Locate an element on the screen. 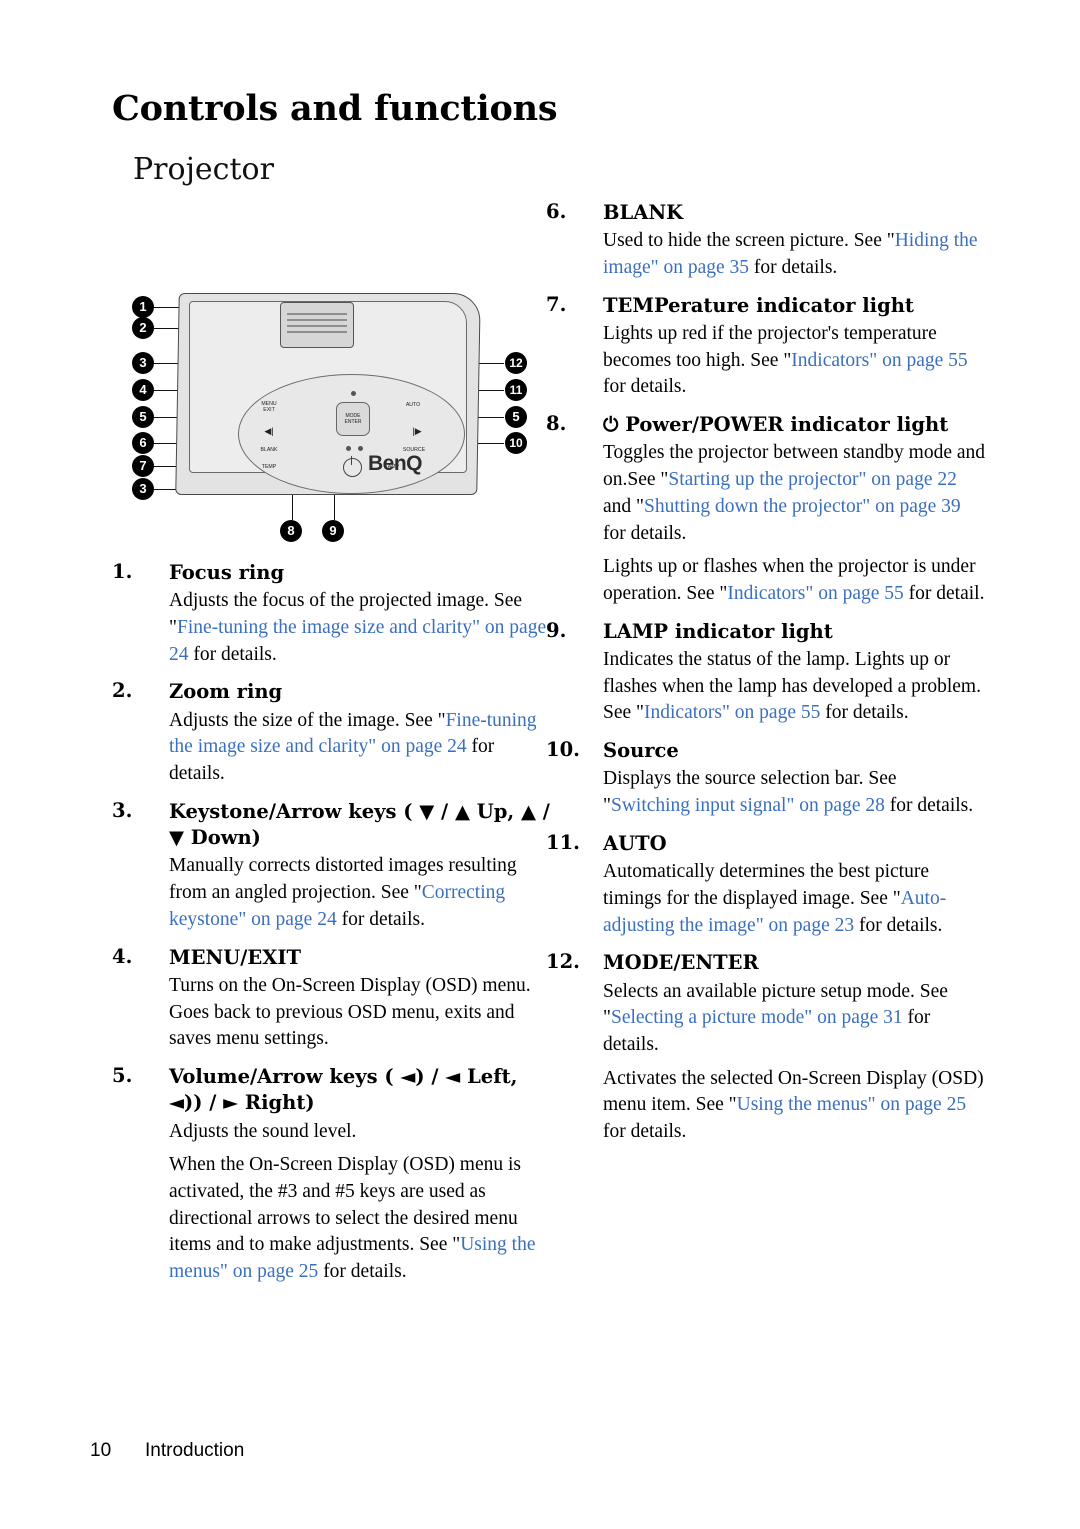  callout-7: 7 is located at coordinates (143, 466).